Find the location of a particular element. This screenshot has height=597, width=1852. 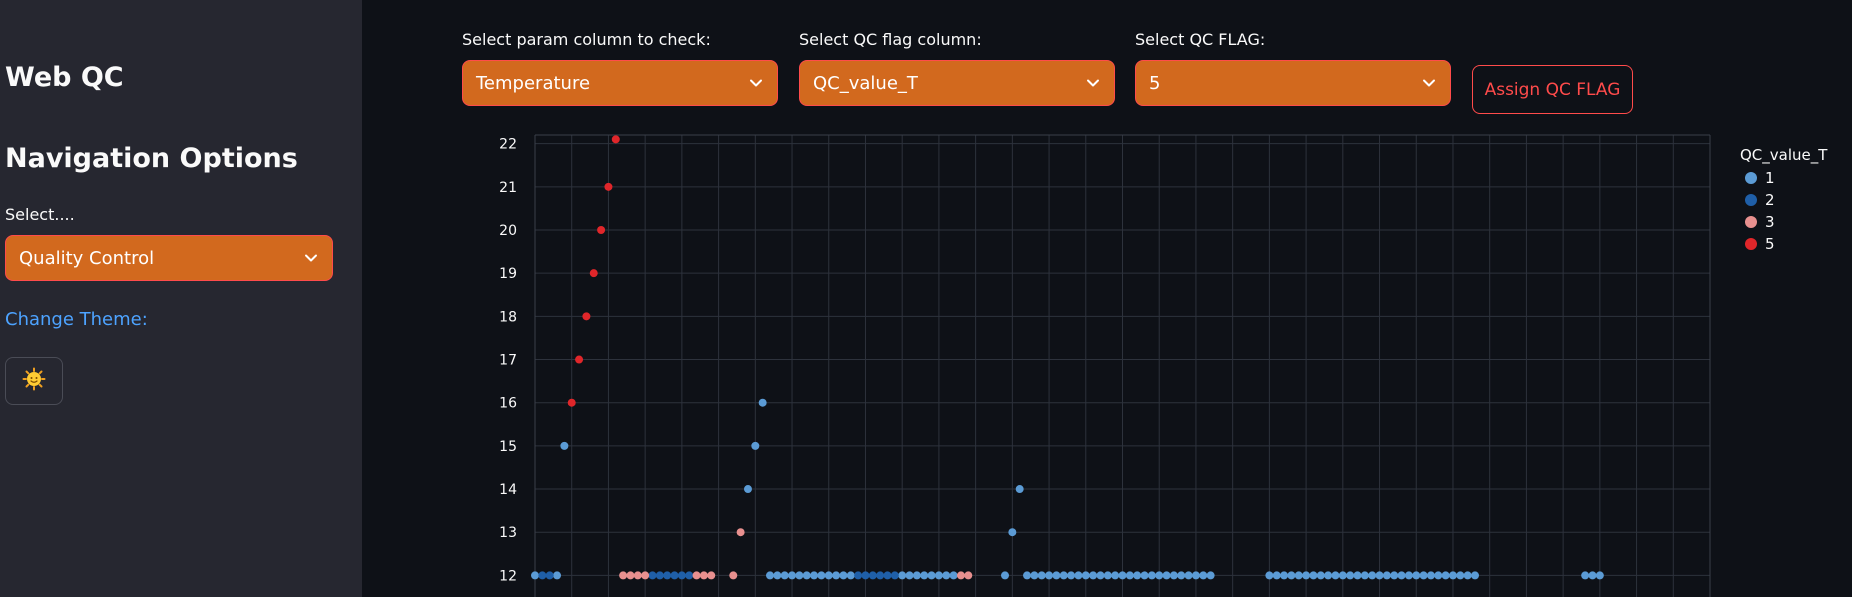

legend-item-1: 1 is located at coordinates (1783, 178).